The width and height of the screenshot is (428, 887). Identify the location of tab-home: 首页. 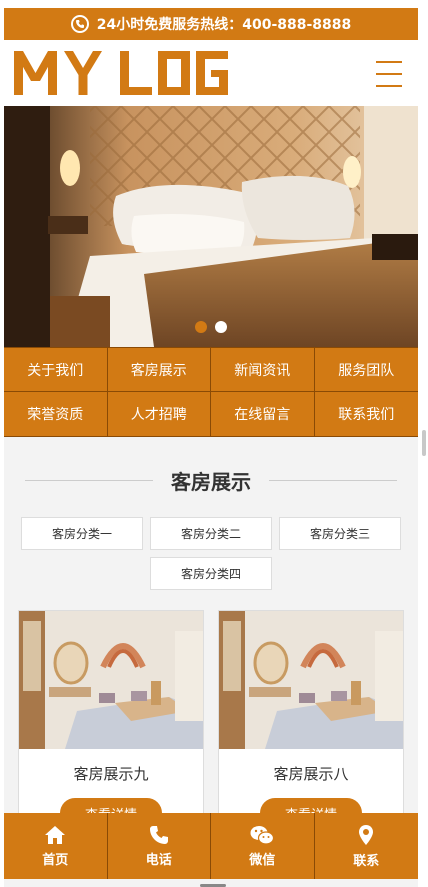
(56, 846).